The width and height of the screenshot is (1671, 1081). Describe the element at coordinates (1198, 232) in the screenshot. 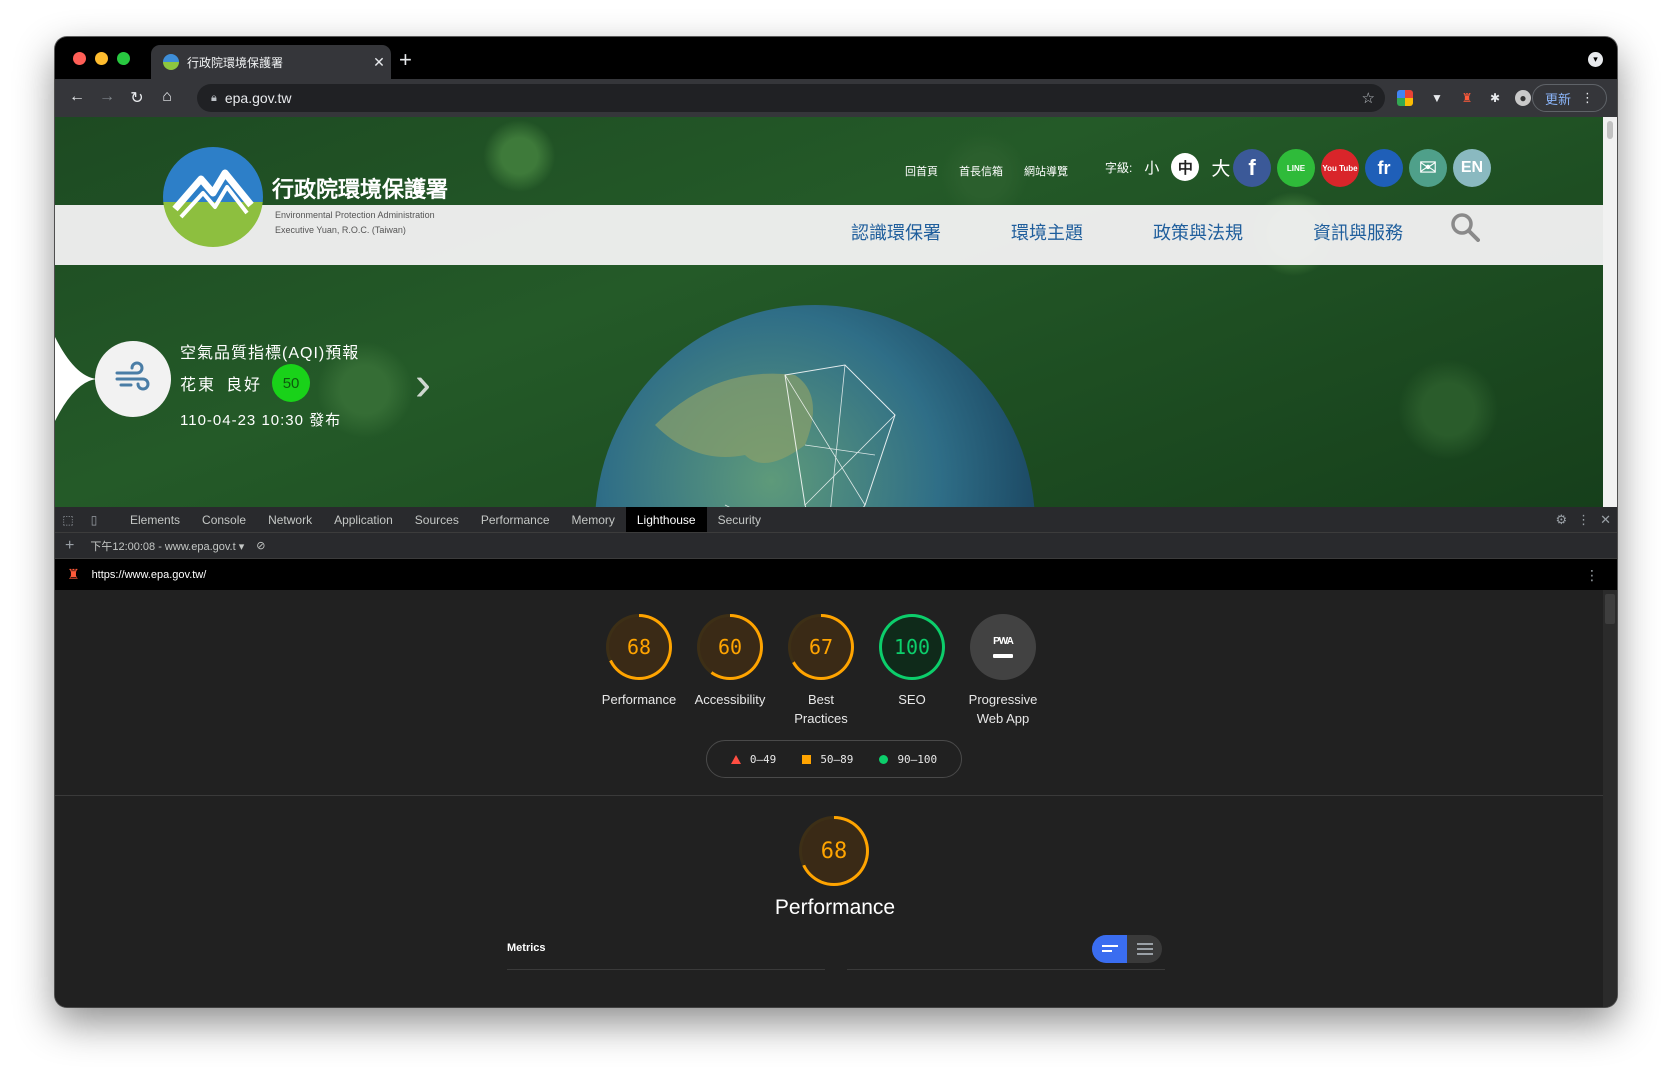

I see `nav-policies: 政策與法規` at that location.